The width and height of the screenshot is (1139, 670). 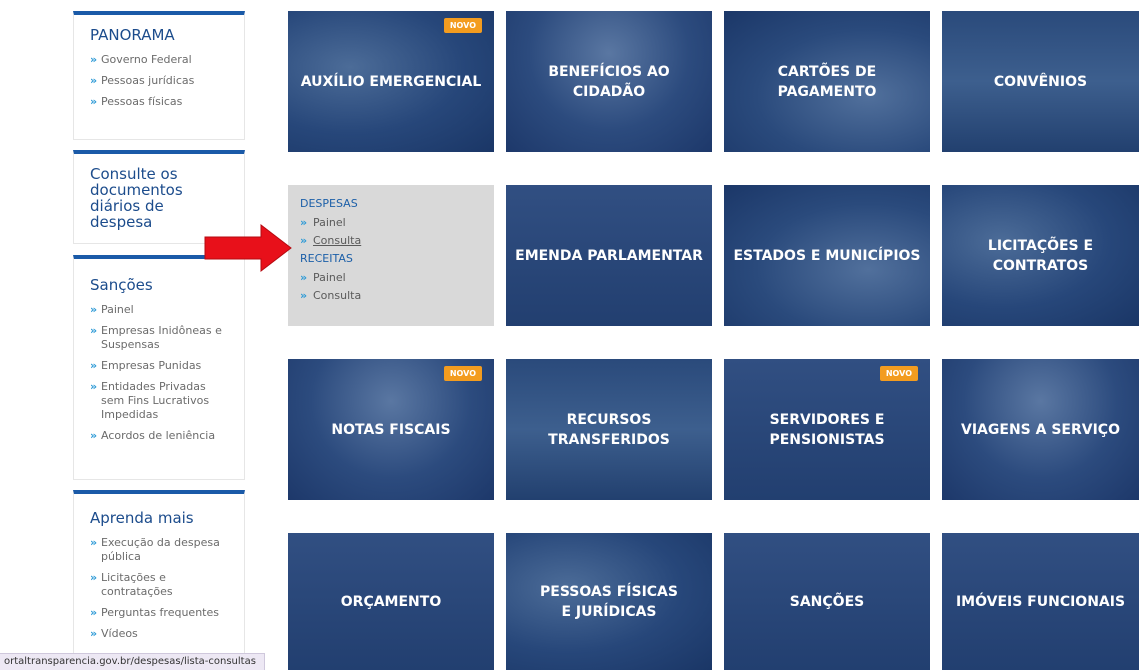 I want to click on panorama-link-governo-federal: » Governo Federal, so click(x=160, y=60).